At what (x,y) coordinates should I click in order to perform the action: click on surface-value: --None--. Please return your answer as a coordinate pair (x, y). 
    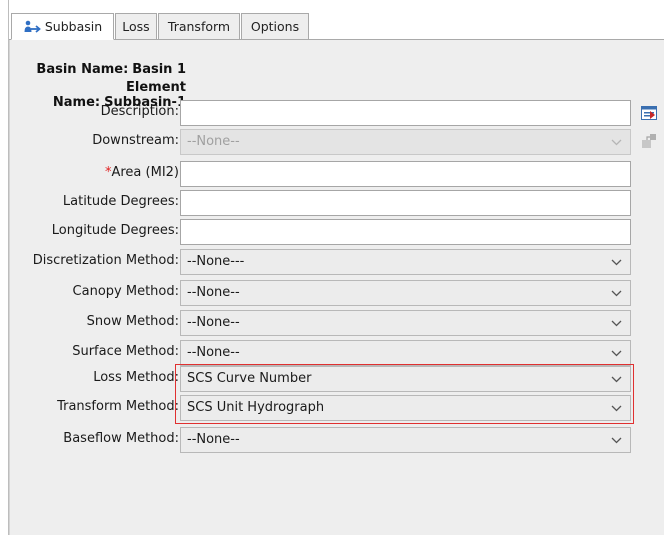
    Looking at the image, I should click on (213, 352).